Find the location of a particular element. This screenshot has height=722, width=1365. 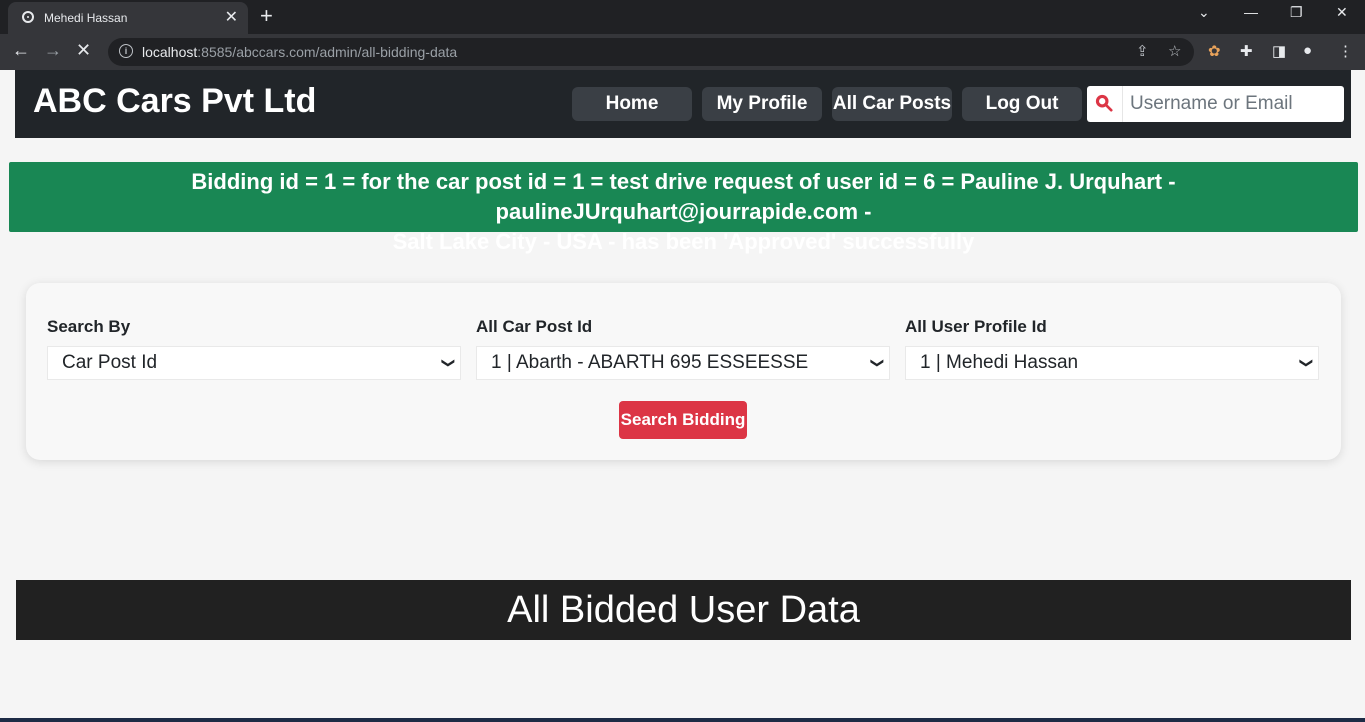

brand-logo: ABC Cars Pvt Ltd is located at coordinates (174, 101).